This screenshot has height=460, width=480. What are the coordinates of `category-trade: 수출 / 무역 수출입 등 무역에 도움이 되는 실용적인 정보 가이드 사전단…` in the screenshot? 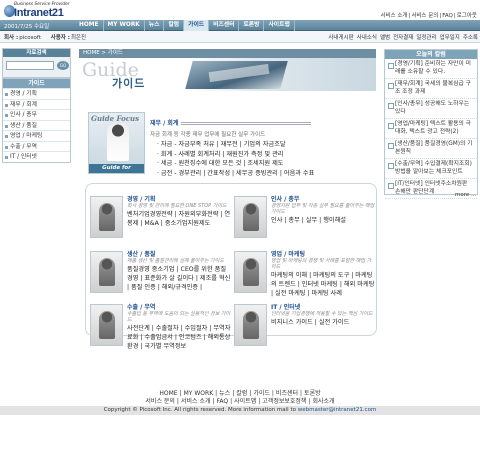 It's located at (160, 326).